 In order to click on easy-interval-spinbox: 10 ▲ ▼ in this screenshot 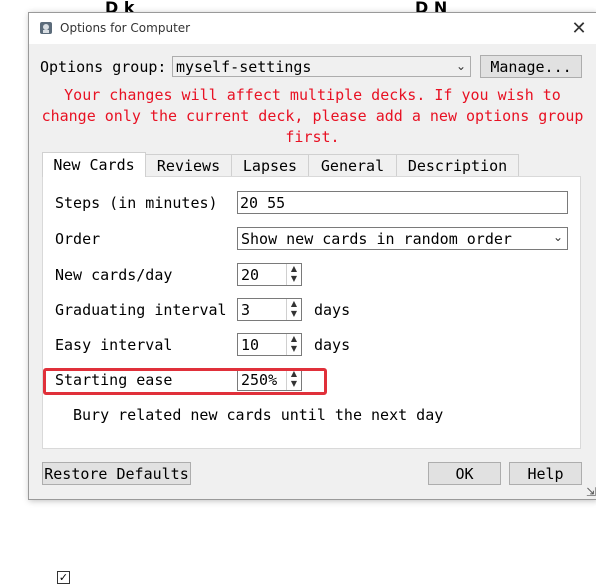, I will do `click(269, 344)`.